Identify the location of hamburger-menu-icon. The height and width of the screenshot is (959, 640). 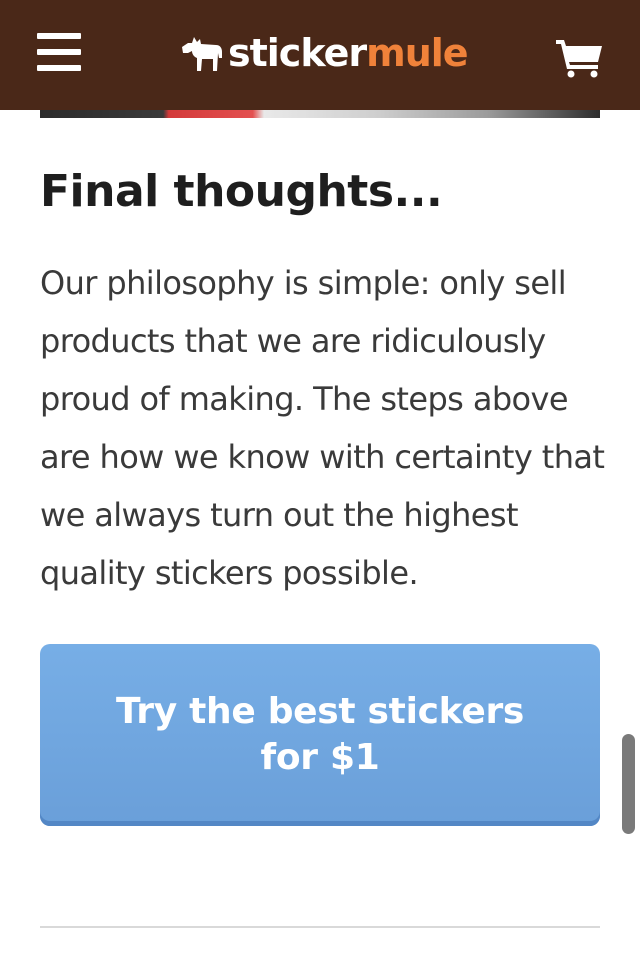
(59, 53).